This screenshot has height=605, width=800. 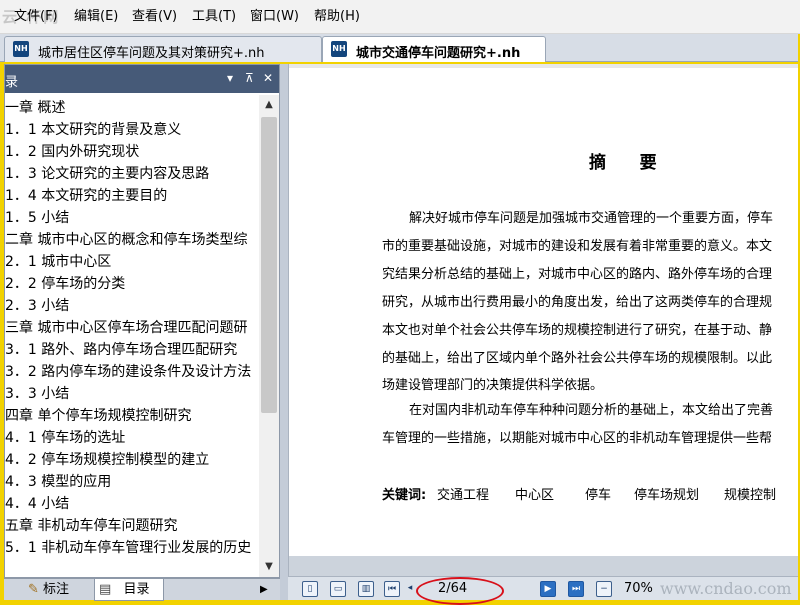 I want to click on bottom-toolbar: ▯ ▭ ▥ ⏮ ◂ 2/64 ▶ ⏭ − 70% www.cndao.com, so click(x=543, y=590).